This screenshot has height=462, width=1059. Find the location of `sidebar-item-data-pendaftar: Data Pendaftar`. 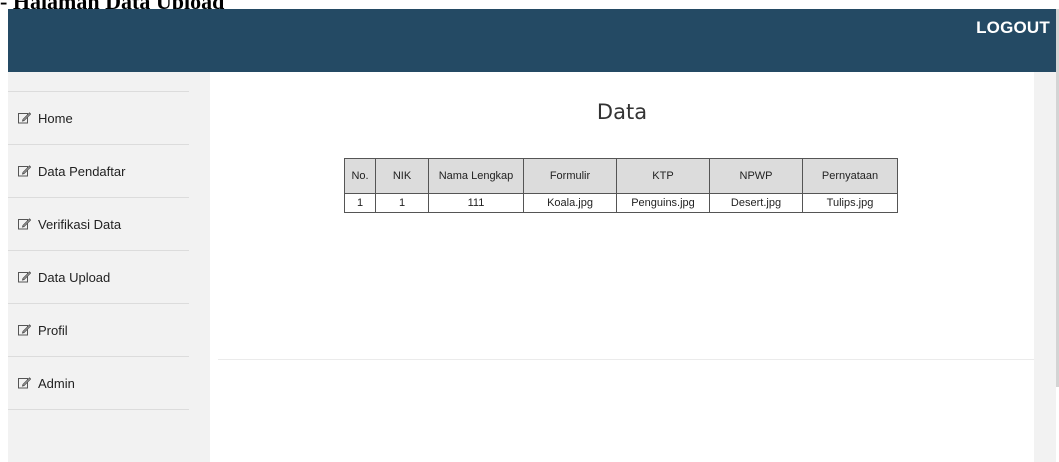

sidebar-item-data-pendaftar: Data Pendaftar is located at coordinates (98, 170).